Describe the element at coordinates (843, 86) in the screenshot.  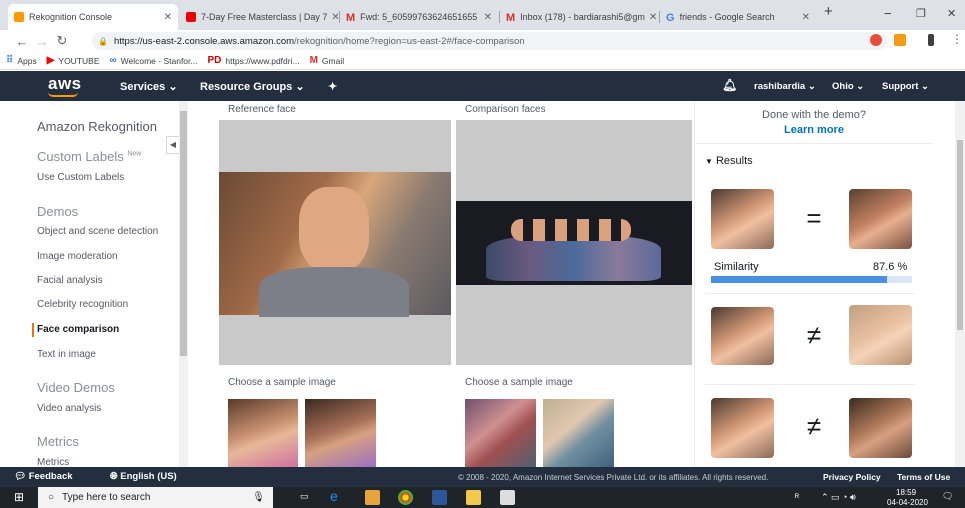
I see `region-label: Ohio` at that location.